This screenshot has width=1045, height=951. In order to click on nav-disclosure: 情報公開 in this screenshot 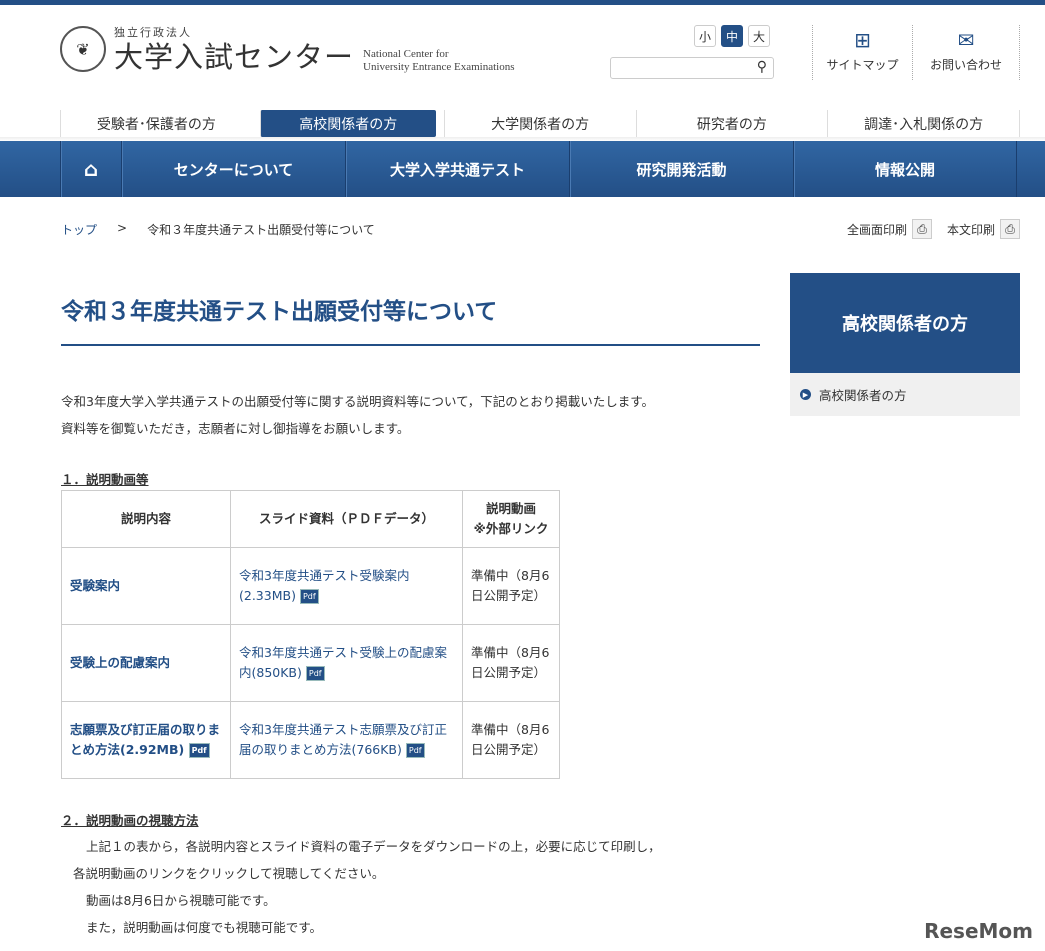, I will do `click(905, 169)`.